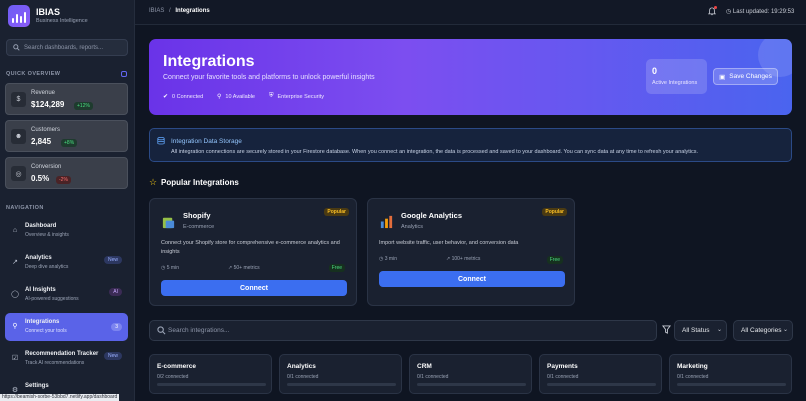 Image resolution: width=806 pixels, height=401 pixels. Describe the element at coordinates (200, 182) in the screenshot. I see `popular-integrations-heading: Popular Integrations` at that location.